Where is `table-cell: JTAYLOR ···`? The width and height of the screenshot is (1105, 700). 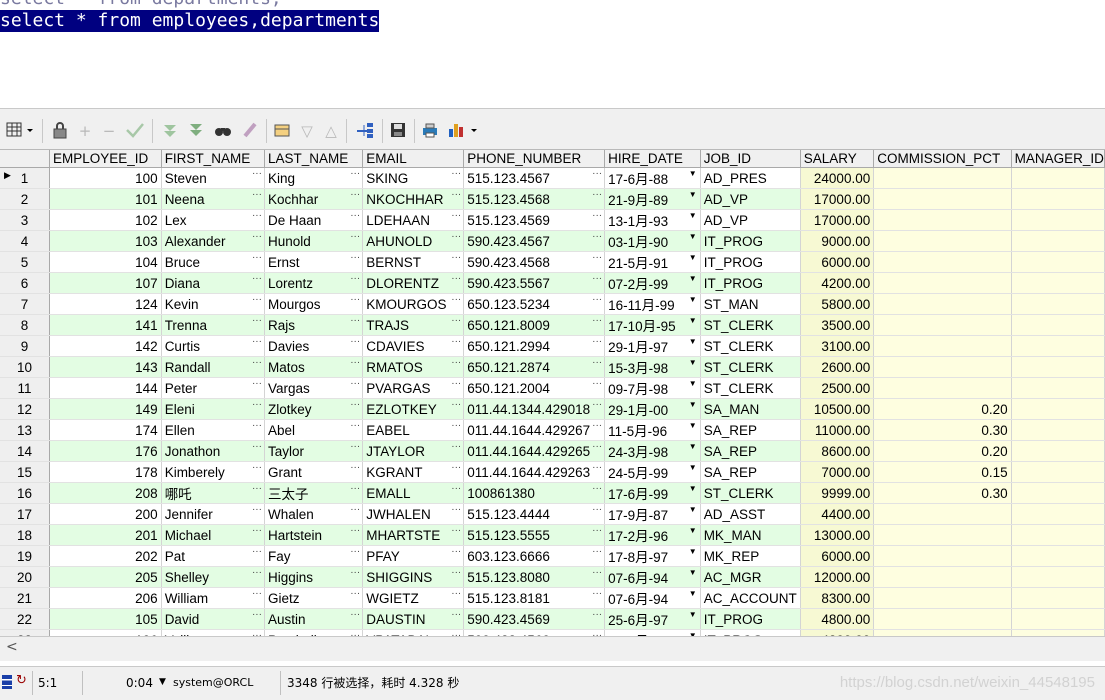 table-cell: JTAYLOR ··· is located at coordinates (413, 451).